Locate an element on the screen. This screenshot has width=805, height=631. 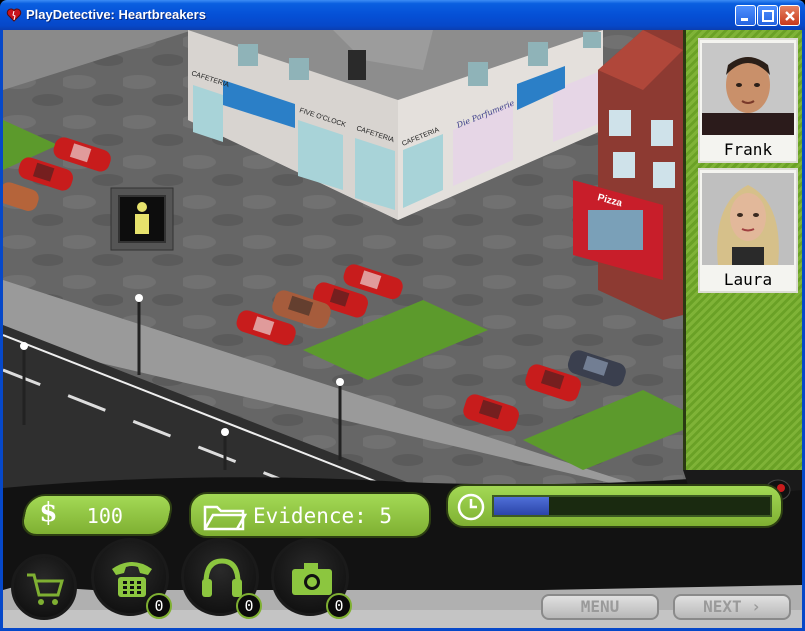
camera-icon is located at coordinates (312, 579).